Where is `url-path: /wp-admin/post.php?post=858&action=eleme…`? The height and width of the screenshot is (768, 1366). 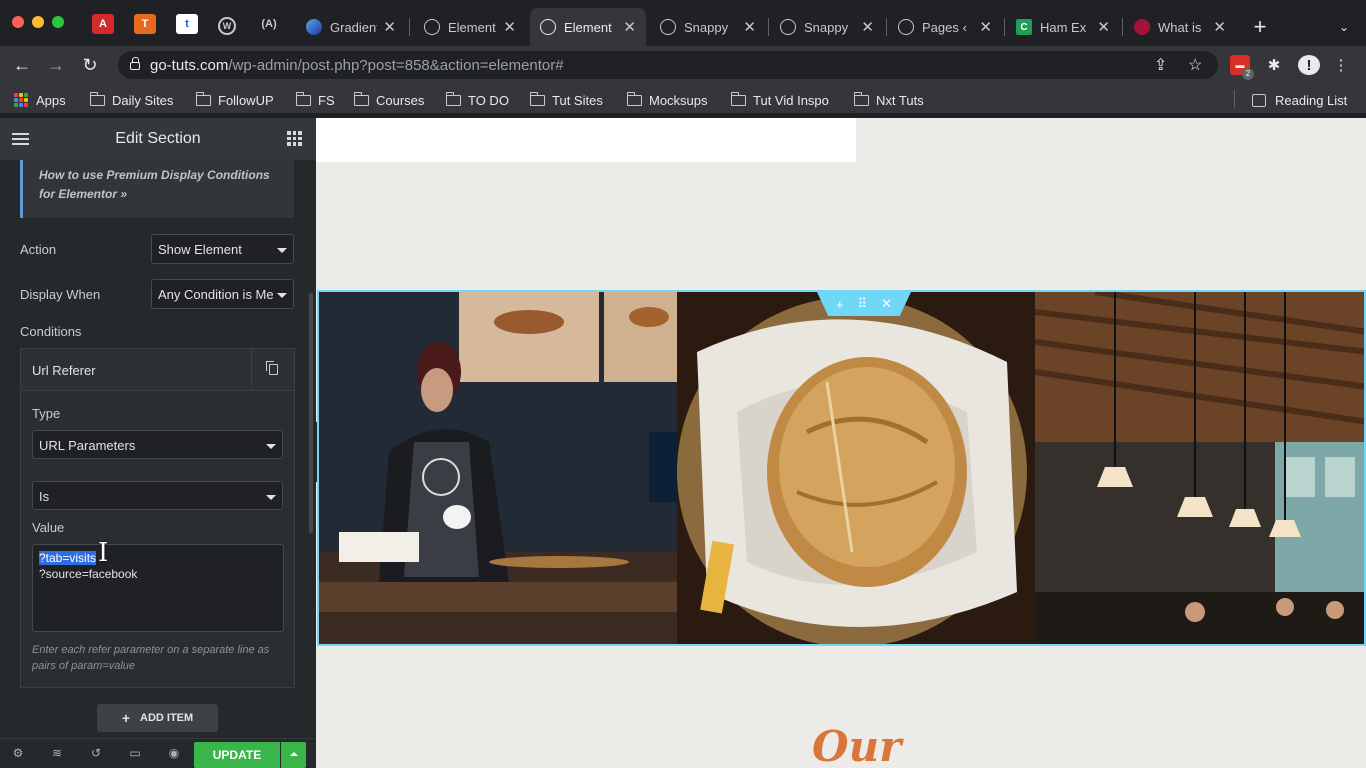
url-path: /wp-admin/post.php?post=858&action=eleme… is located at coordinates (396, 65).